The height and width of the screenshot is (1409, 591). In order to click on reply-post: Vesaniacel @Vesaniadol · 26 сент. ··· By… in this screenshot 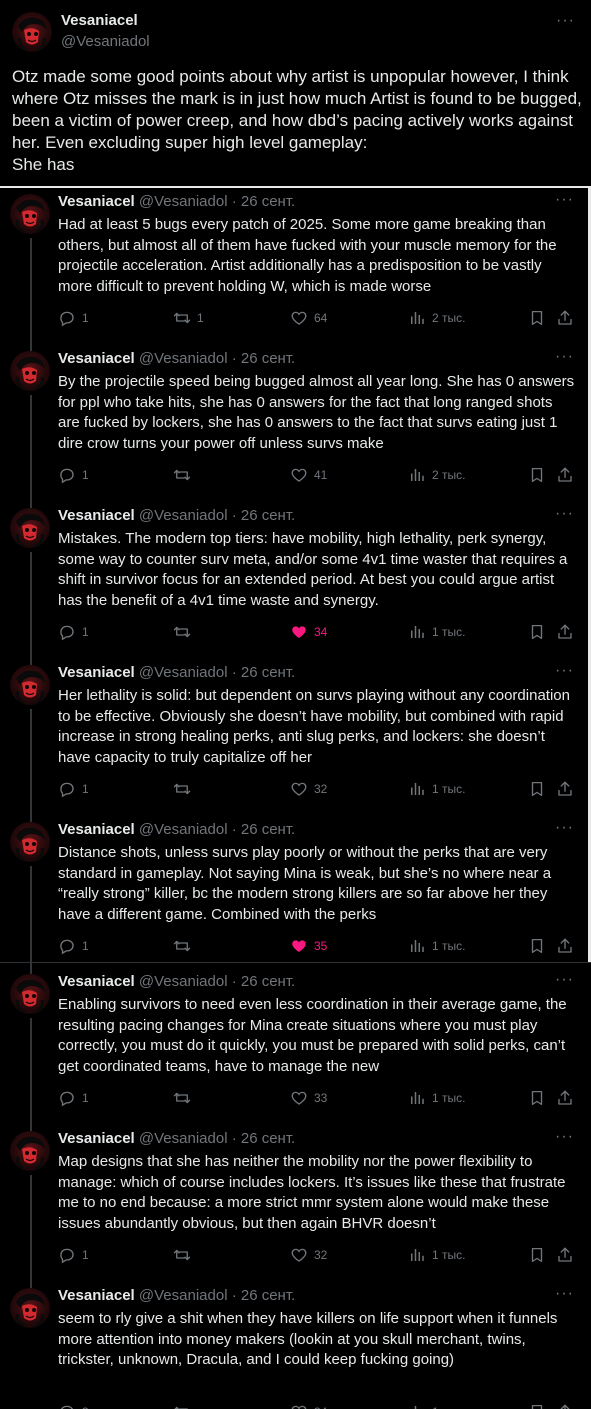, I will do `click(294, 423)`.